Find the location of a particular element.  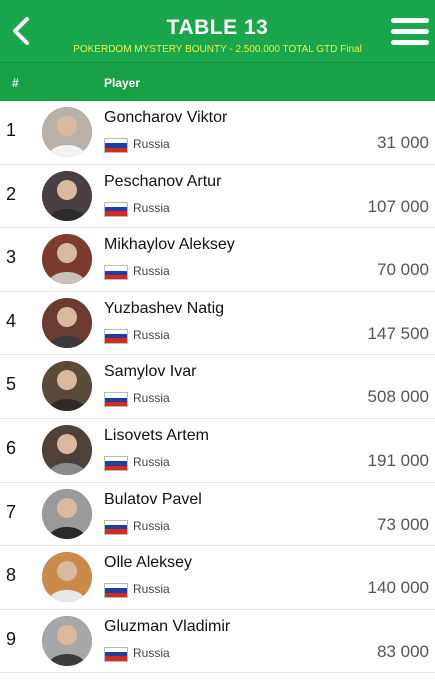

player-row: 6 Lisovets Artem Russia 191 000 is located at coordinates (217, 451).